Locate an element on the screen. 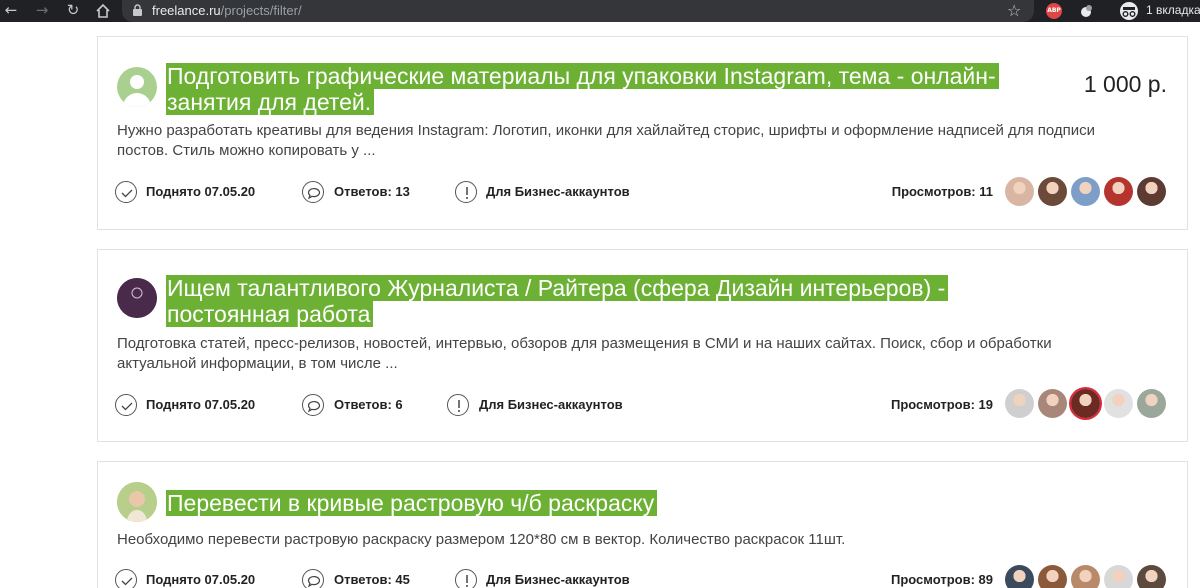 The image size is (1200, 588). tab-count-label: 1 вкладка is located at coordinates (1173, 10).